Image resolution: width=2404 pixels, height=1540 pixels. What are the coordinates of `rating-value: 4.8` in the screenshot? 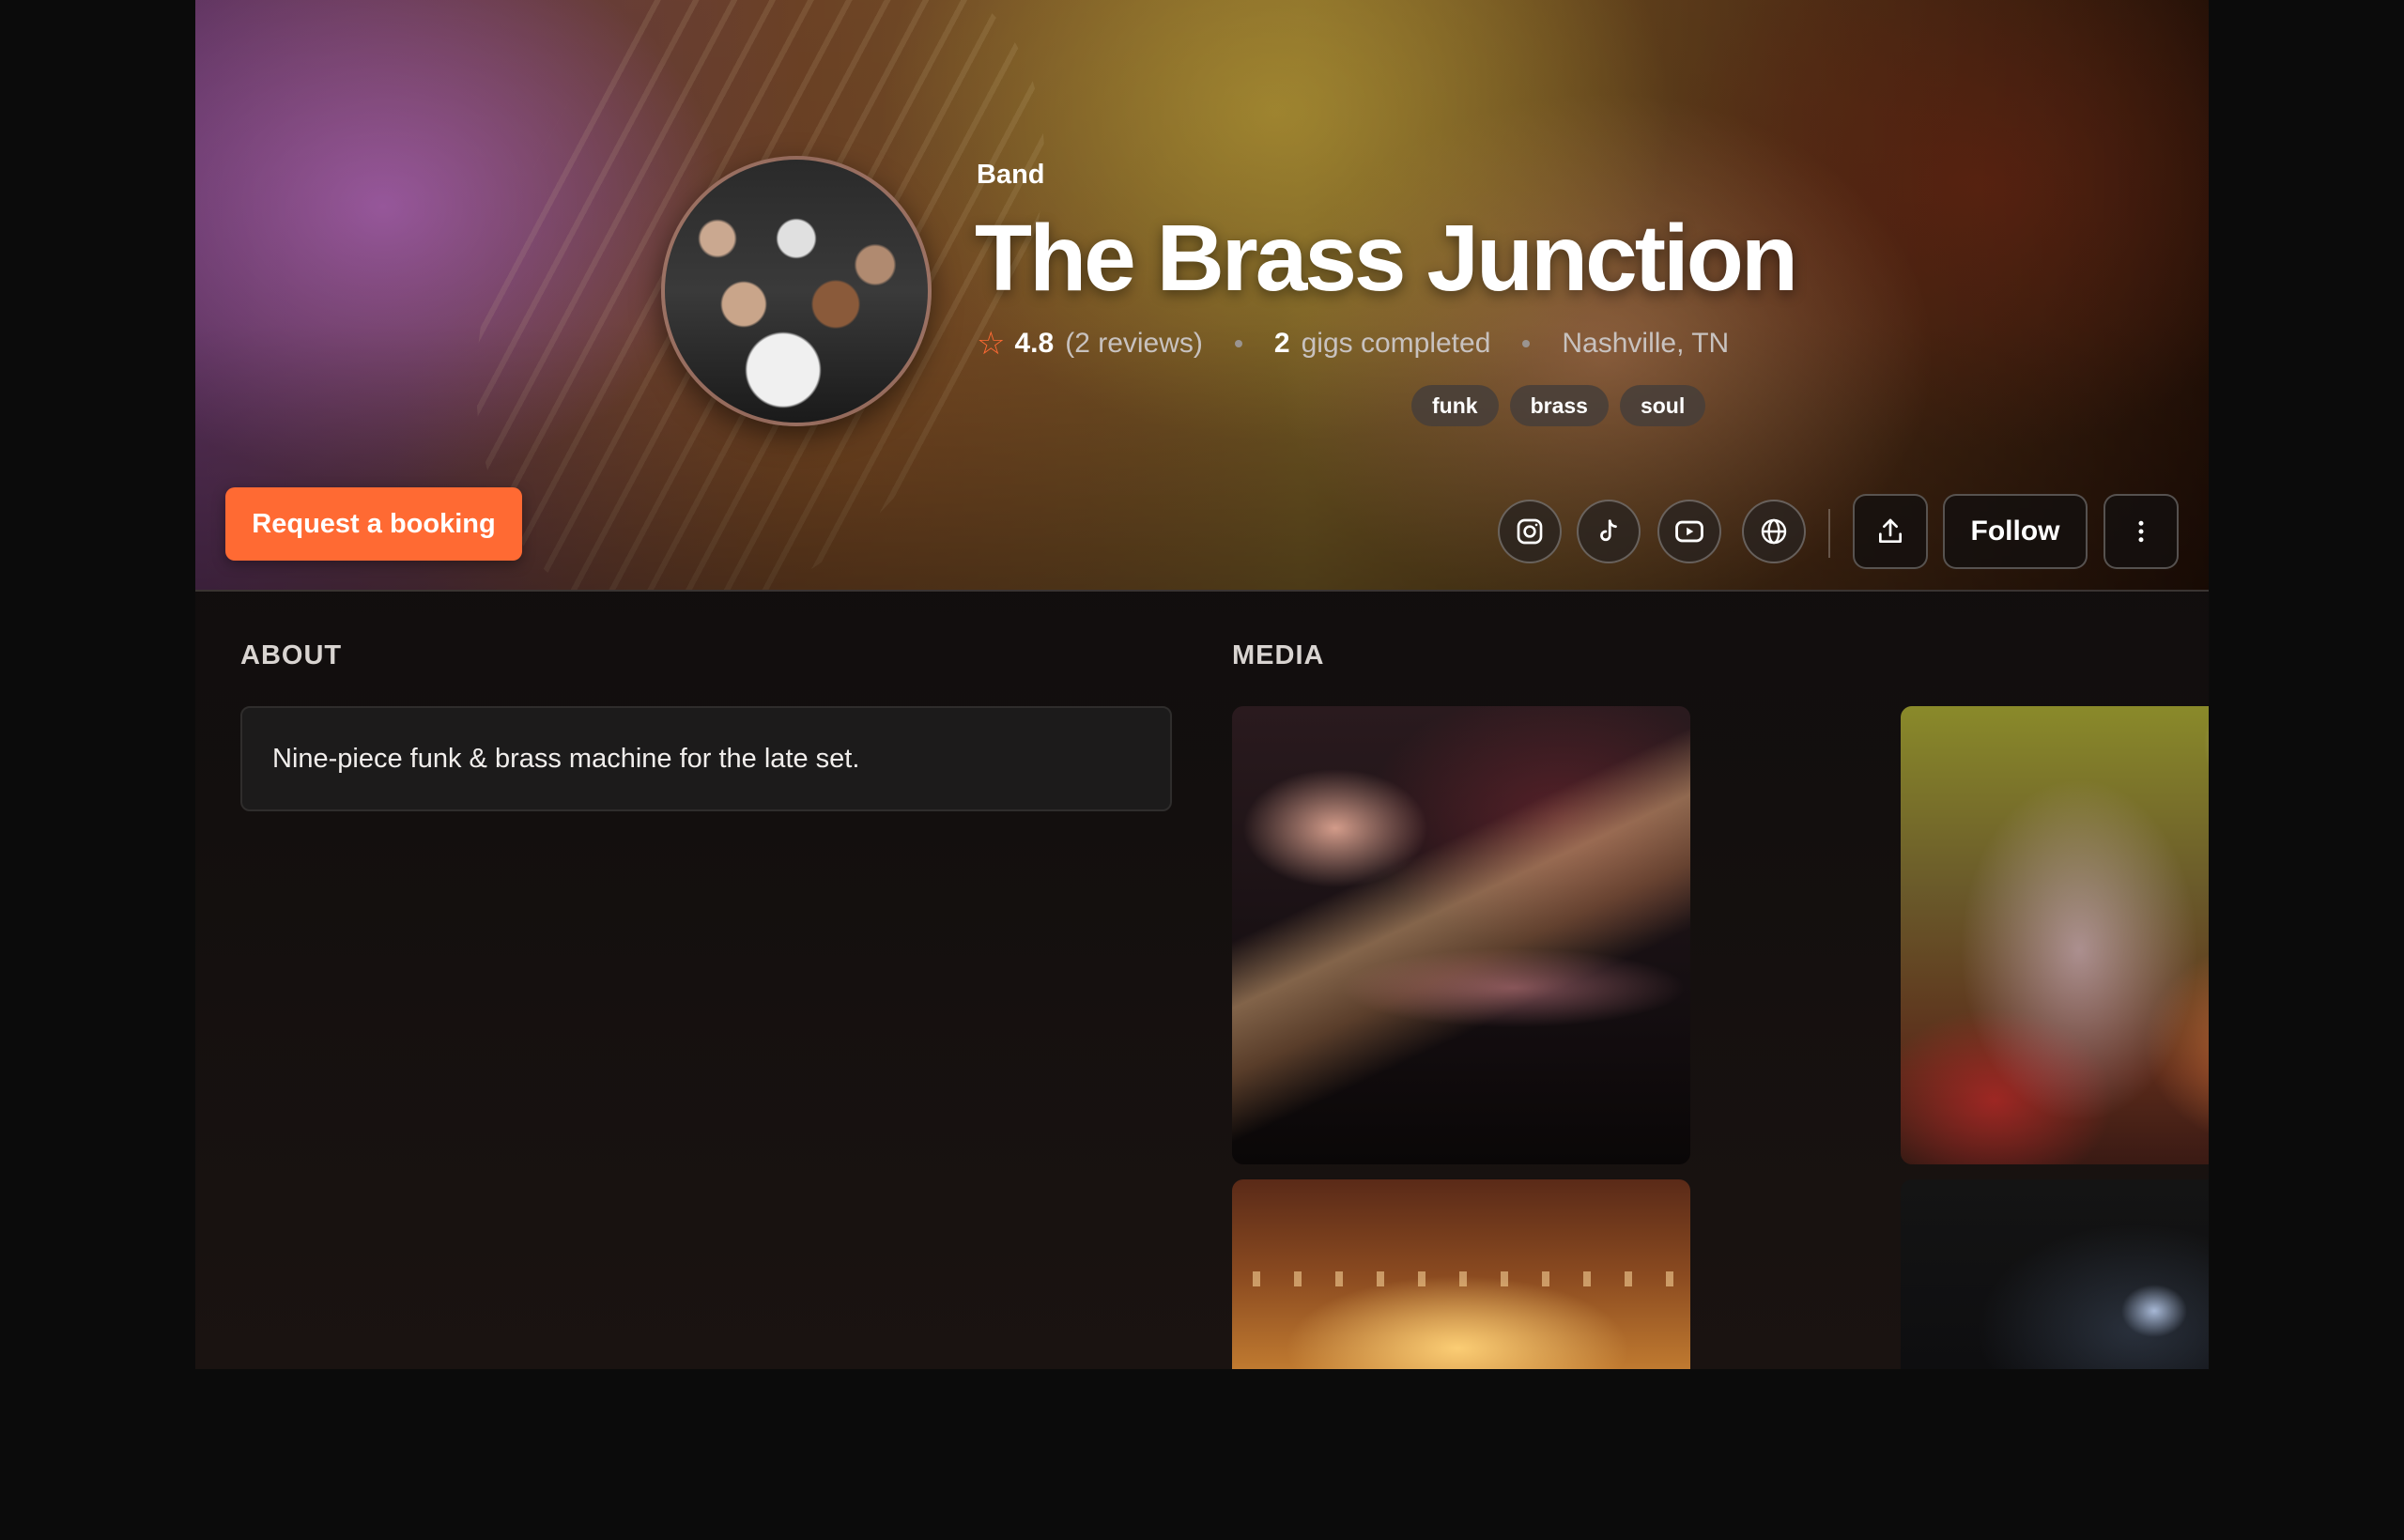 It's located at (1034, 343).